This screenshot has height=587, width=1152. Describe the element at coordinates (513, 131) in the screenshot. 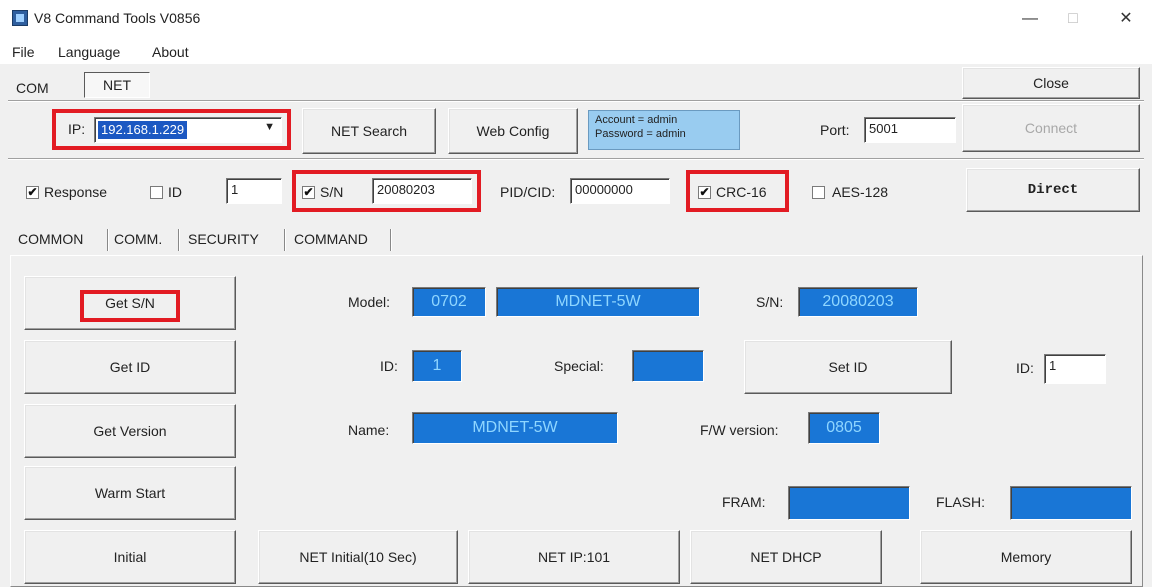

I see `web-config-button: Web Config` at that location.